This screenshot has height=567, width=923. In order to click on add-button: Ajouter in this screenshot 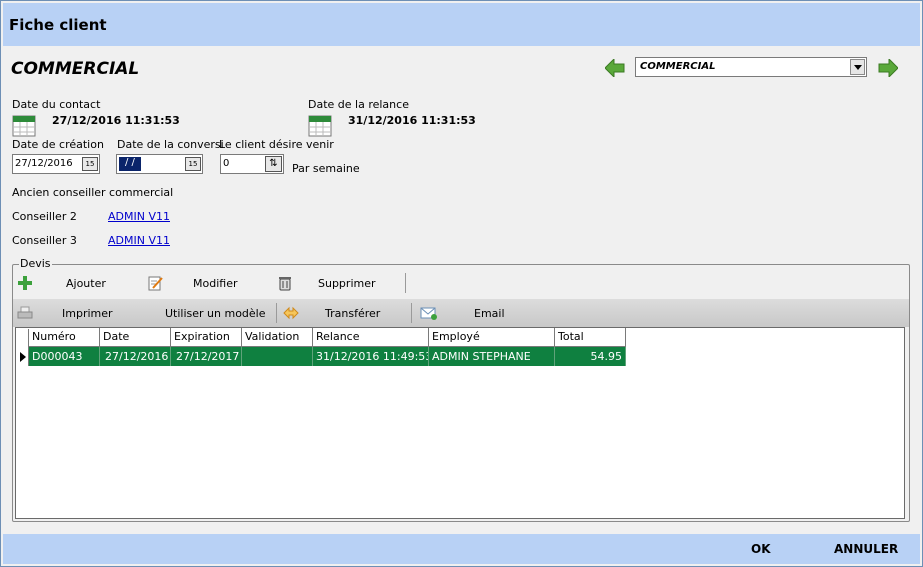, I will do `click(73, 283)`.